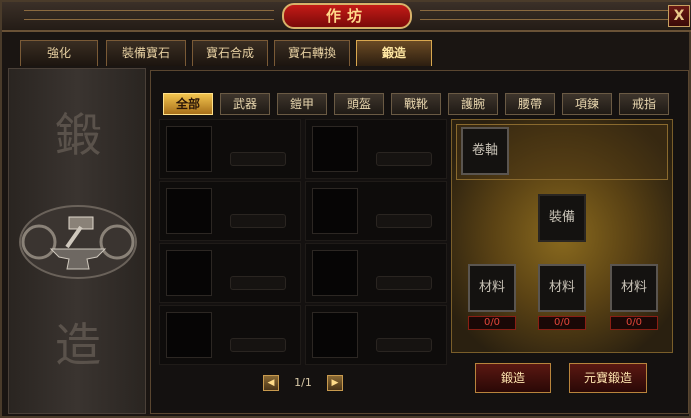  What do you see at coordinates (59, 53) in the screenshot?
I see `tab-enhance: 強化` at bounding box center [59, 53].